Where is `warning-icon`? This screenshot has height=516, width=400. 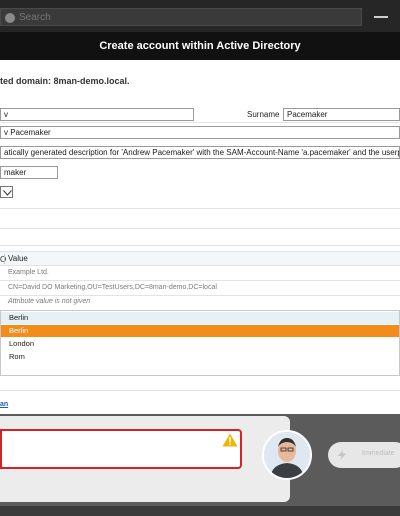 warning-icon is located at coordinates (230, 440).